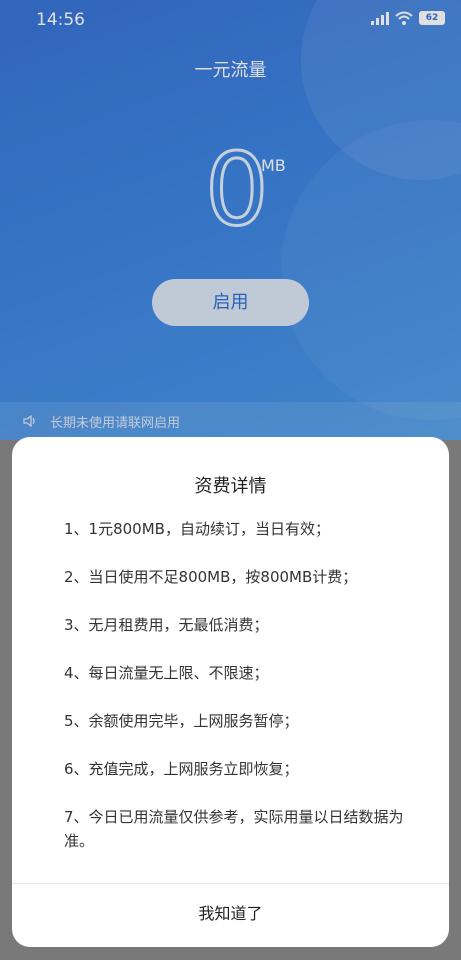 Image resolution: width=461 pixels, height=960 pixels. I want to click on list-item: 3、无月租费用，无最低消费；, so click(166, 625).